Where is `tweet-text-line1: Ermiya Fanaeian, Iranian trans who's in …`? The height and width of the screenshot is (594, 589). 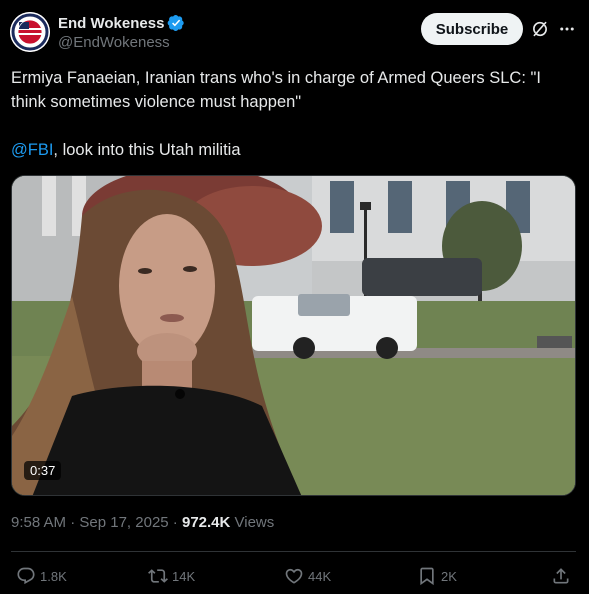
tweet-text-line1: Ermiya Fanaeian, Iranian trans who's in … is located at coordinates (276, 90).